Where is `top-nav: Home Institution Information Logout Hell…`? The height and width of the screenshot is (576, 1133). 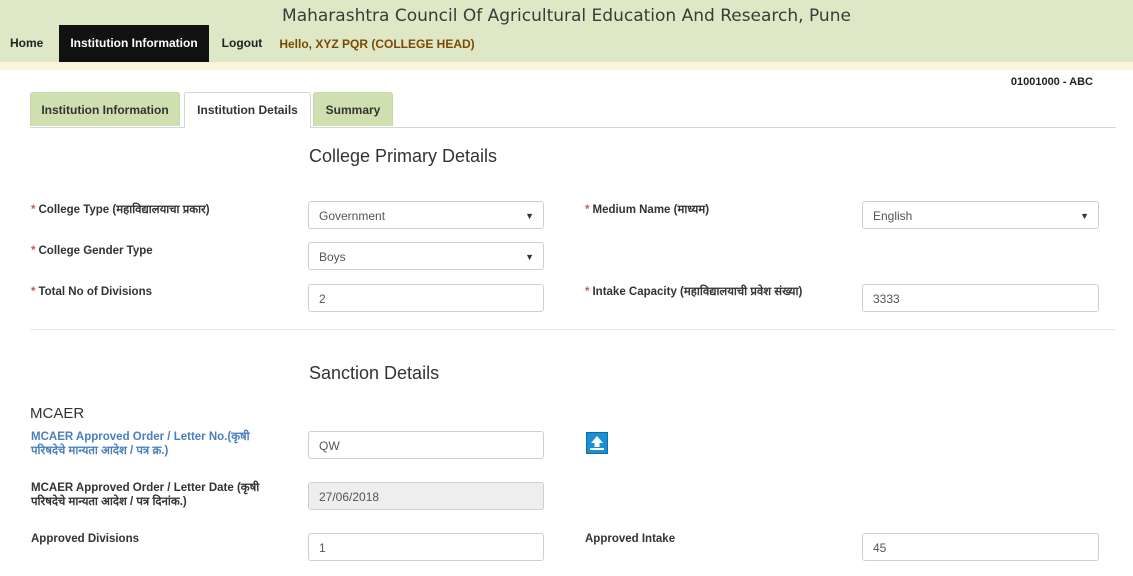
top-nav: Home Institution Information Logout Hell… is located at coordinates (242, 43).